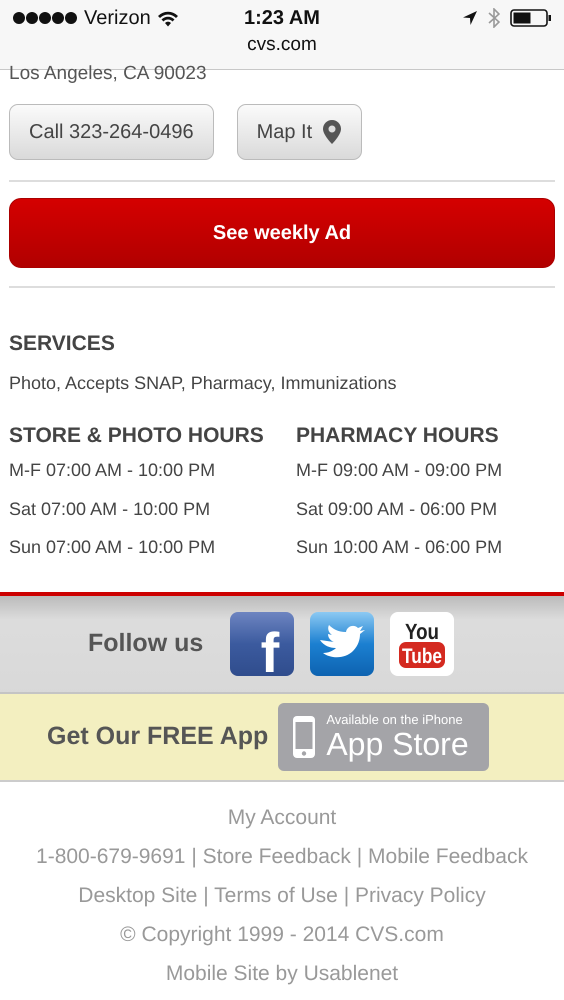  I want to click on hours-heading: STORE & PHOTO HOURS, so click(137, 436).